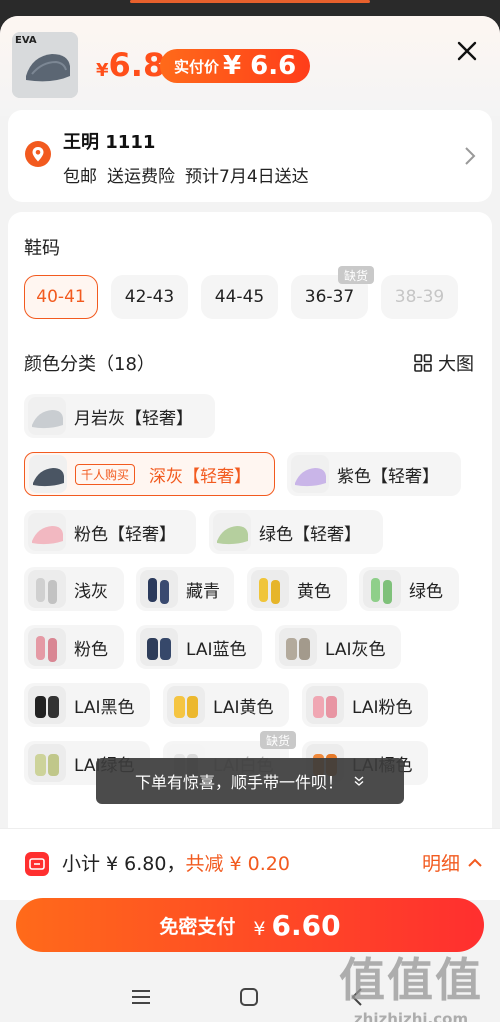  What do you see at coordinates (411, 1016) in the screenshot?
I see `watermark-url: zhizhizhi.com` at bounding box center [411, 1016].